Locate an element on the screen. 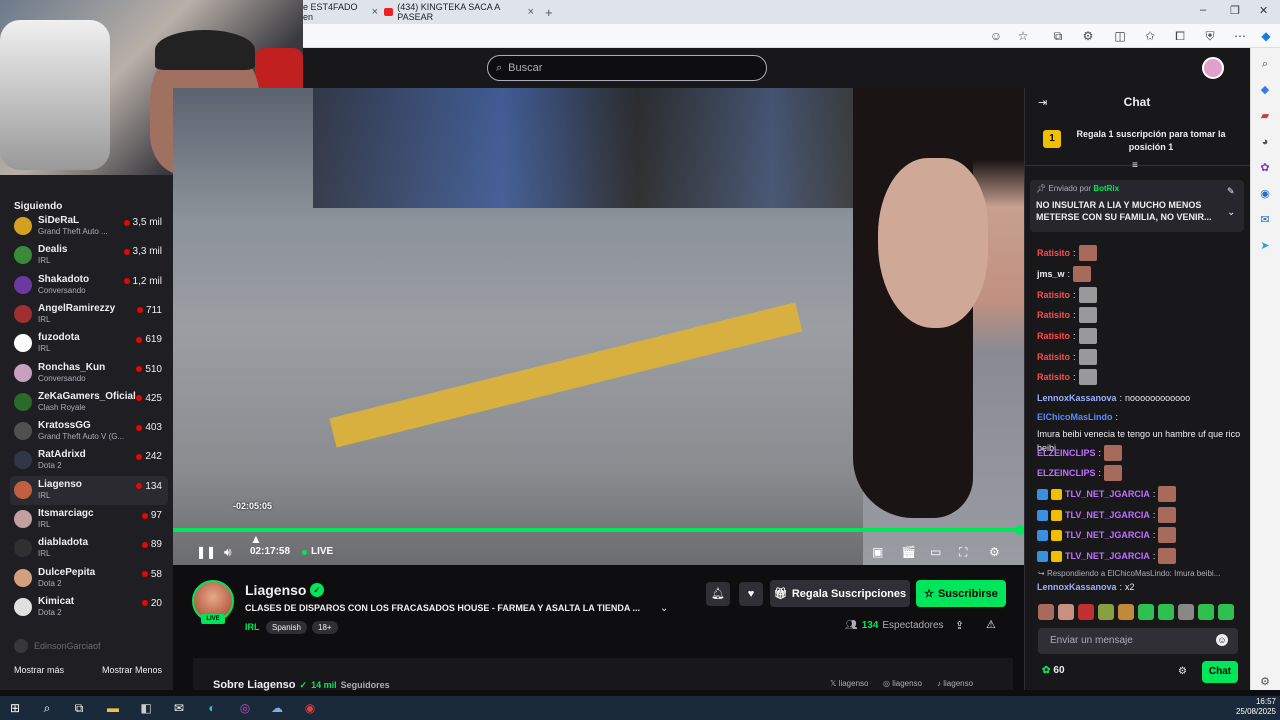 The image size is (1280, 720). browser-tab-1: e EST4FADO en × is located at coordinates (340, 12).